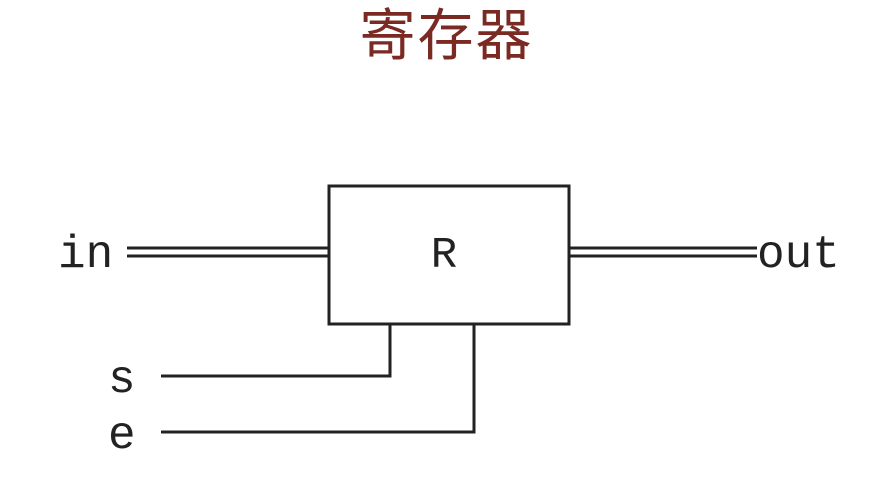 The image size is (893, 494). Describe the element at coordinates (276, 351) in the screenshot. I see `select-wire` at that location.